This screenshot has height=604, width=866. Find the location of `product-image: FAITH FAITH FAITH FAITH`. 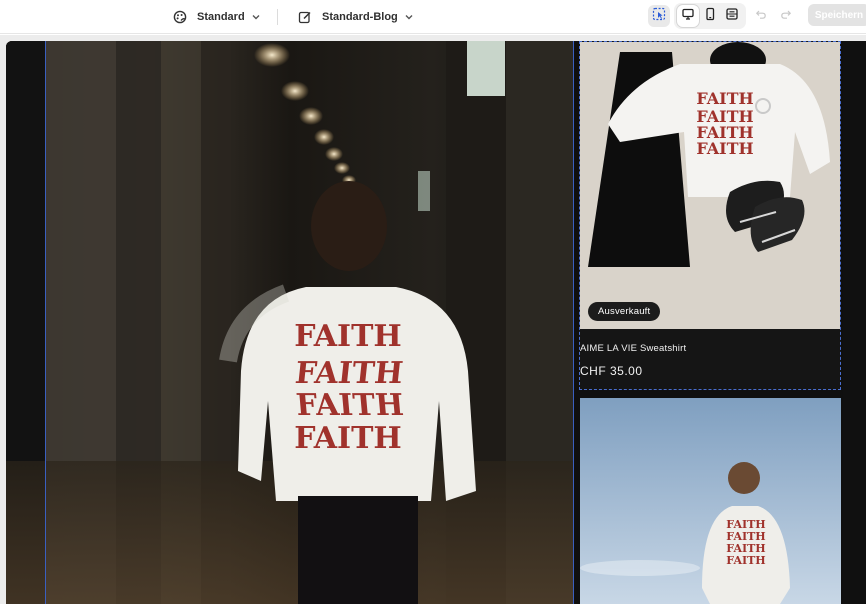

product-image: FAITH FAITH FAITH FAITH is located at coordinates (710, 501).